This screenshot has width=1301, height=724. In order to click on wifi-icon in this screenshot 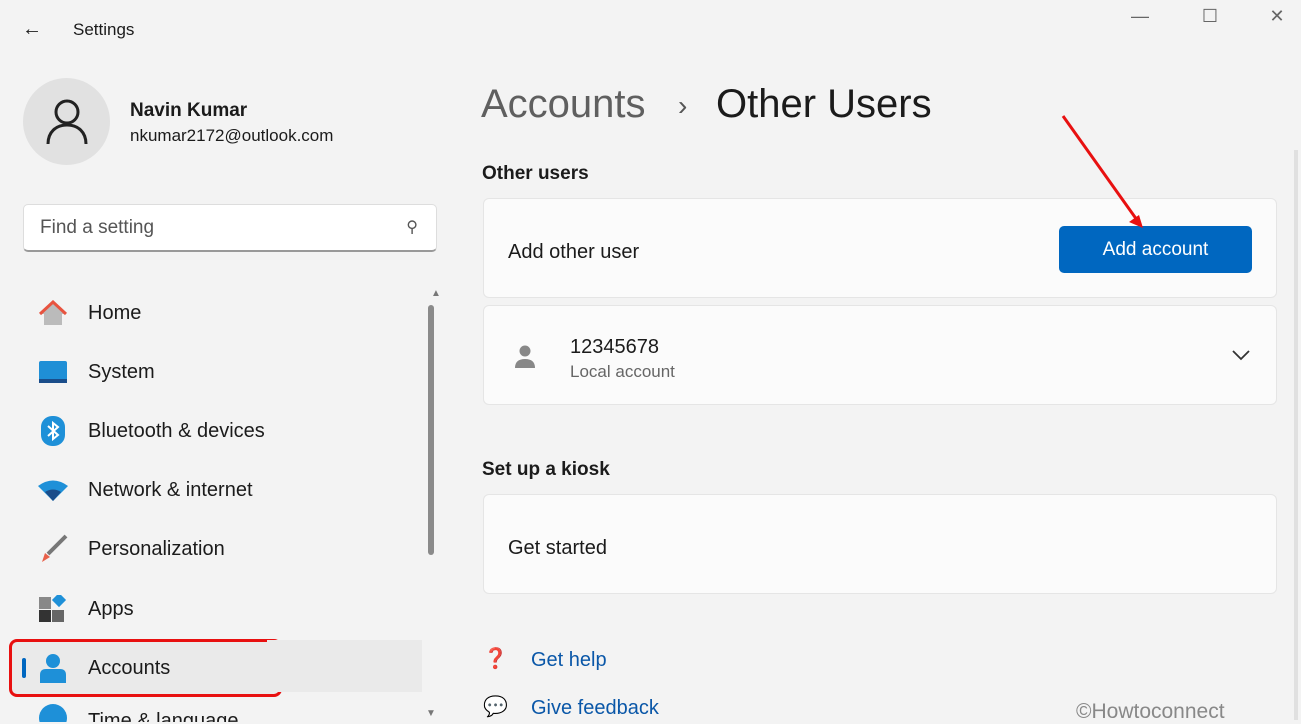, I will do `click(50, 490)`.